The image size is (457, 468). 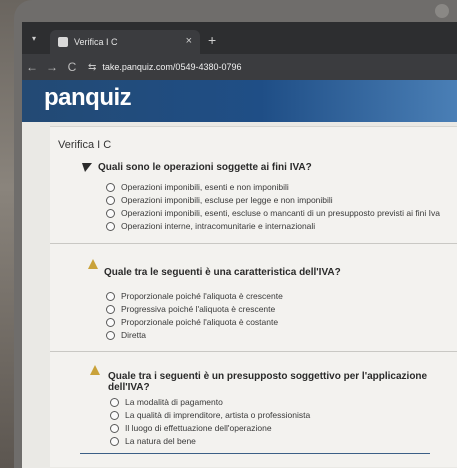 What do you see at coordinates (72, 67) in the screenshot?
I see `reload-icon: C` at bounding box center [72, 67].